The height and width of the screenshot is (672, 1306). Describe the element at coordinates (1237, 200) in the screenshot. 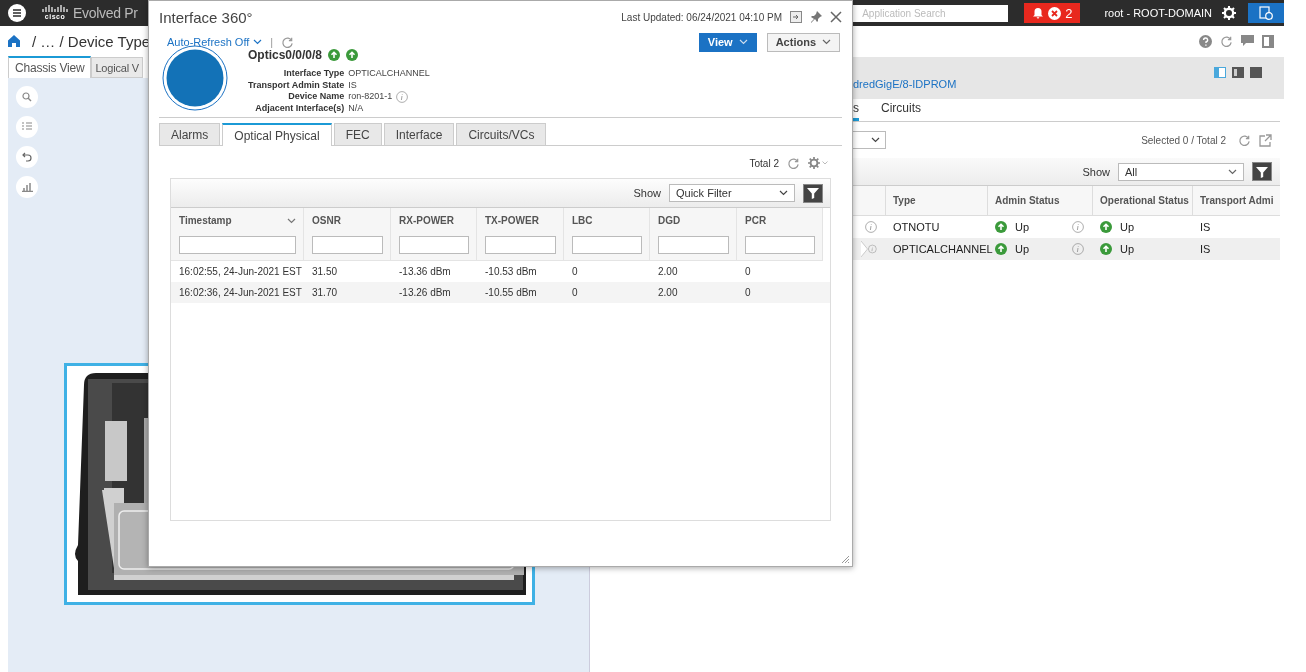

I see `column-header: Transport Admi` at that location.